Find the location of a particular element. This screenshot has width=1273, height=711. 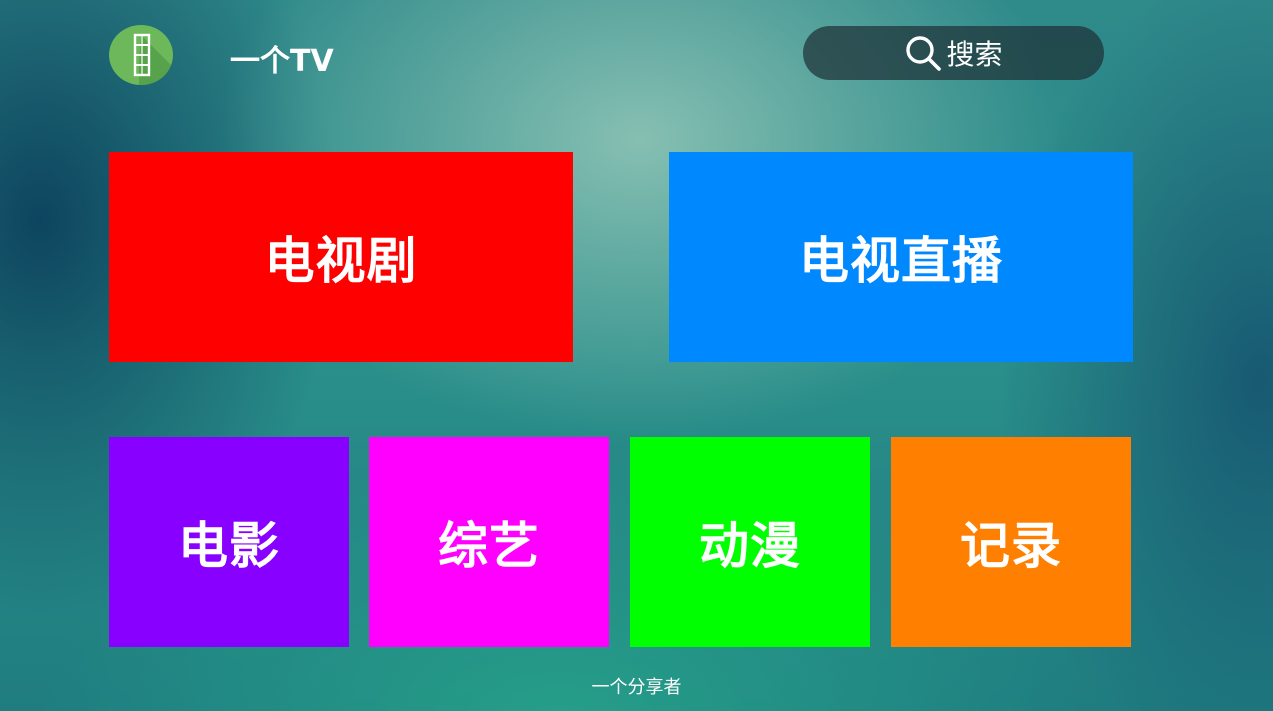

tile-variety-label: 综艺 is located at coordinates (489, 546).